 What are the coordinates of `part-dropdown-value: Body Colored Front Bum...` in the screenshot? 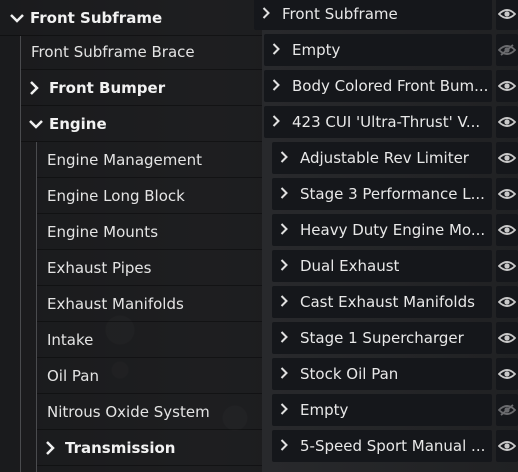 It's located at (390, 86).